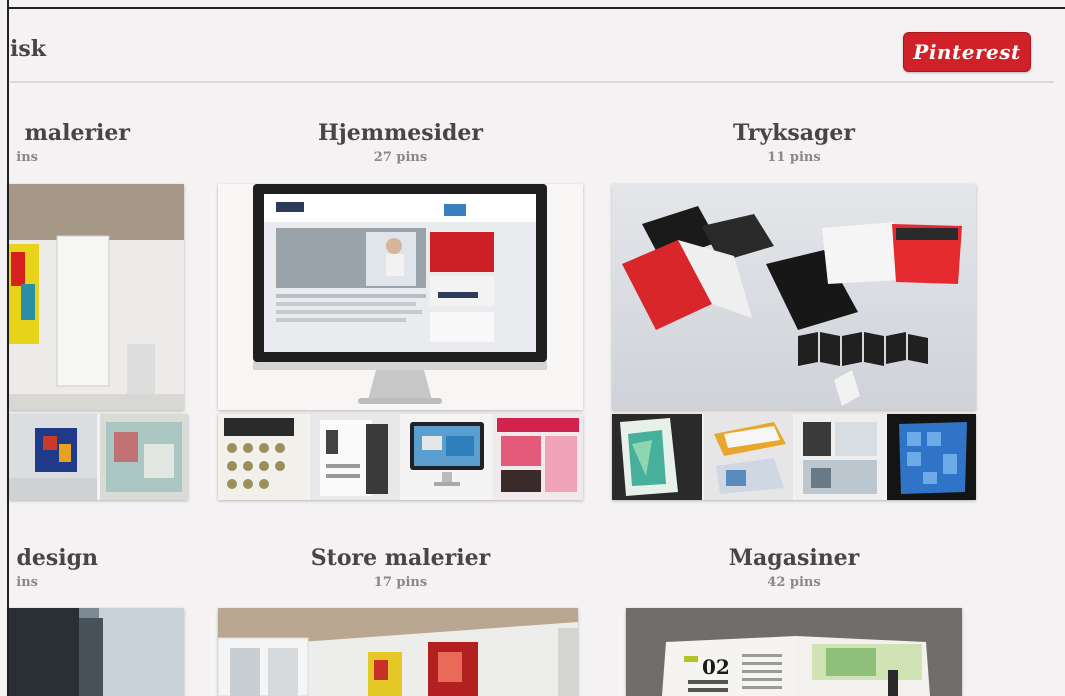 The image size is (1065, 696). Describe the element at coordinates (794, 652) in the screenshot. I see `board-cover-image: 02` at that location.